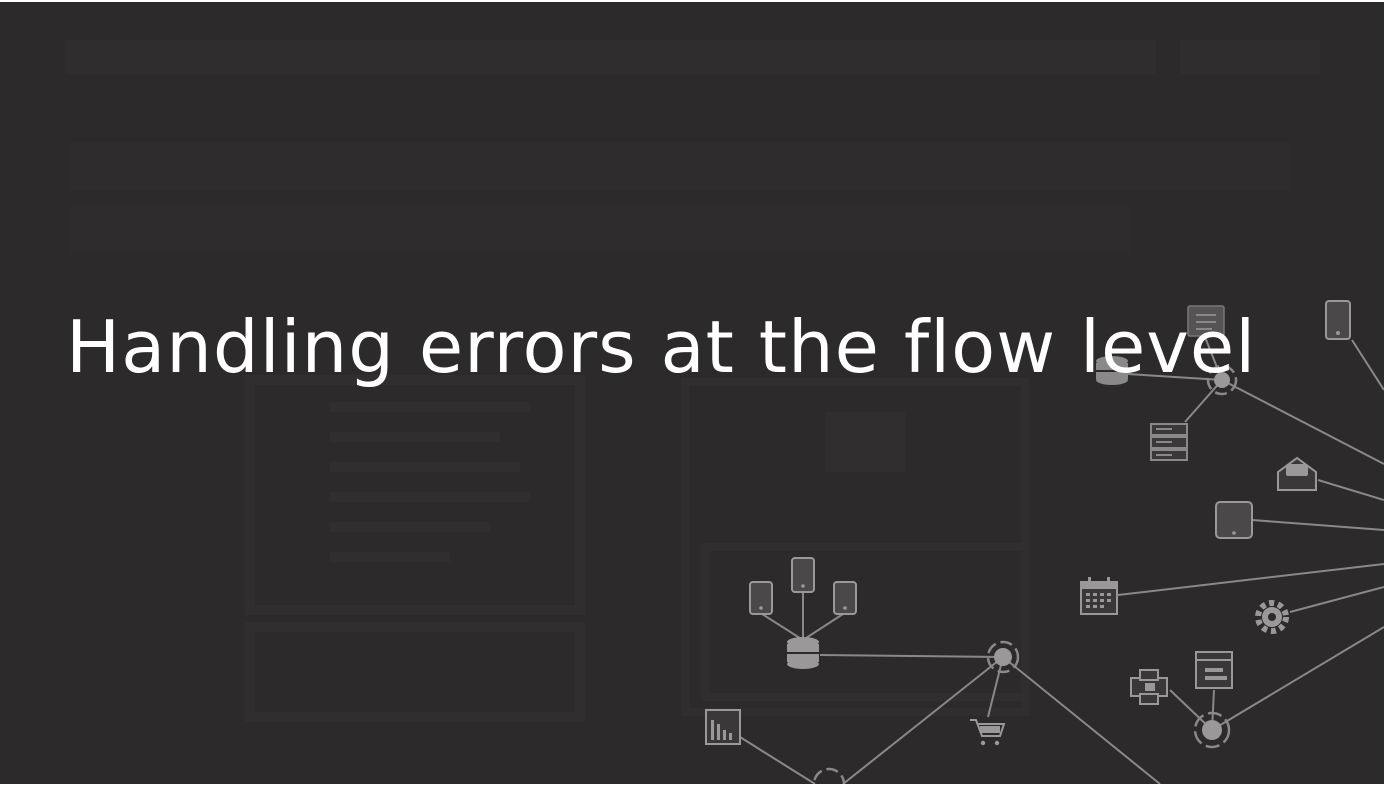 The image size is (1386, 787). Describe the element at coordinates (723, 727) in the screenshot. I see `bar-chart-icon` at that location.